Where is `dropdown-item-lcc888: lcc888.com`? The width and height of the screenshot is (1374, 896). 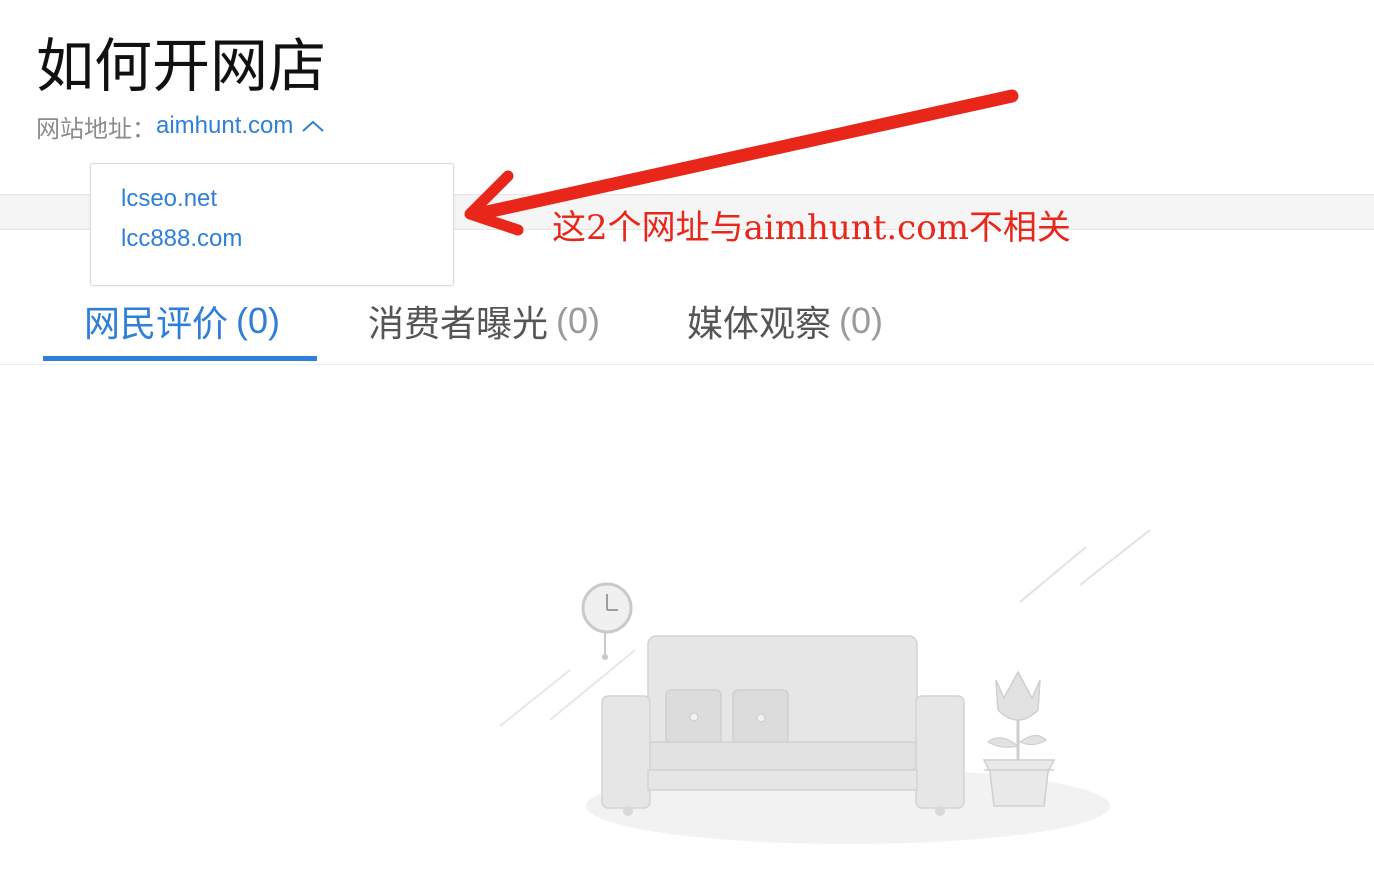
dropdown-item-lcc888: lcc888.com is located at coordinates (181, 239).